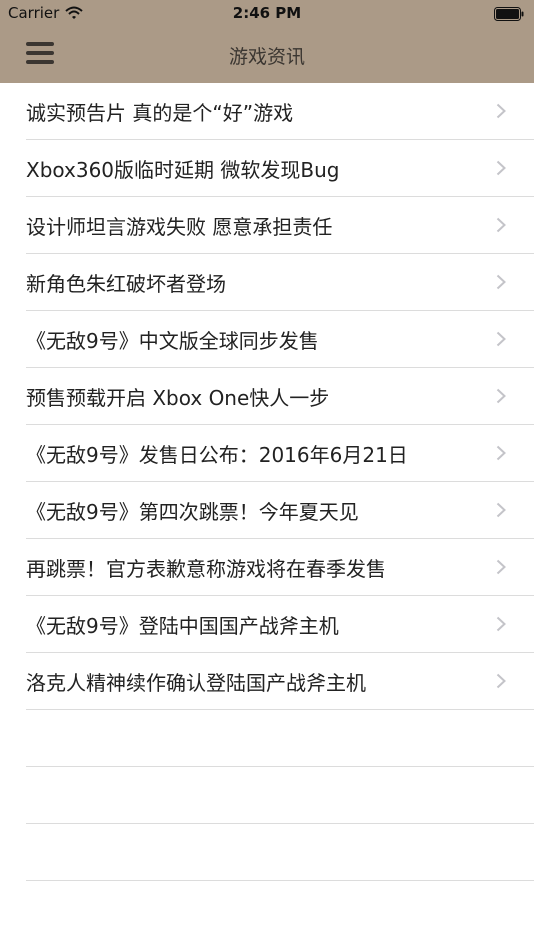  I want to click on news-list-item: Xbox360版临时延期 微软发现Bug, so click(280, 168).